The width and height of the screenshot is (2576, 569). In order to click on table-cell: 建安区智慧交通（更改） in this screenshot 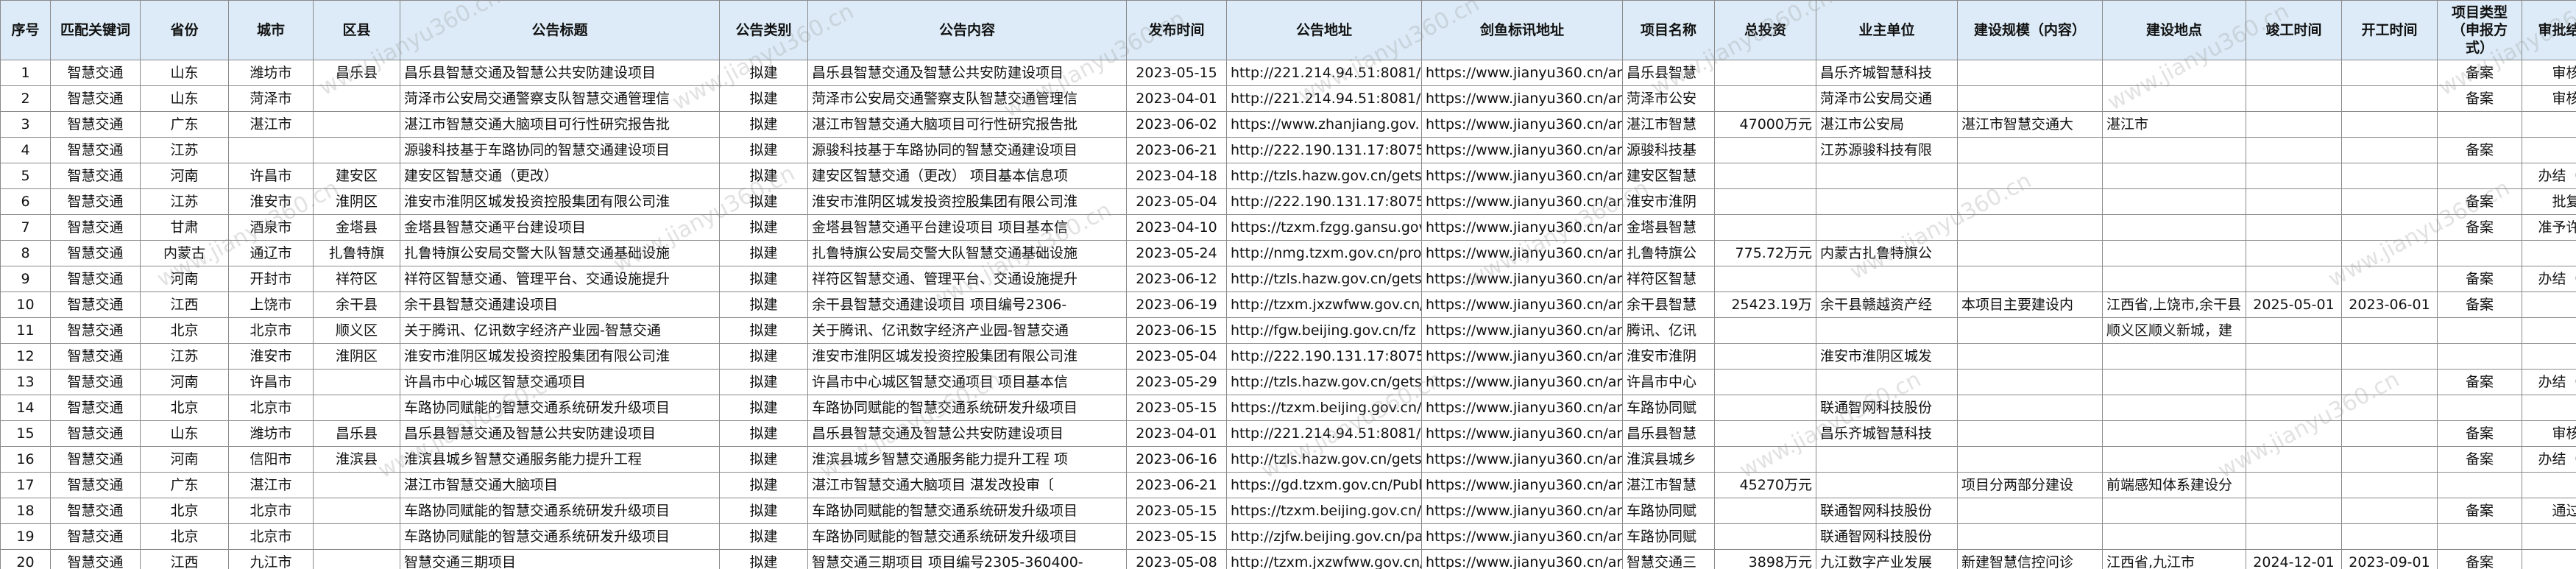, I will do `click(560, 176)`.